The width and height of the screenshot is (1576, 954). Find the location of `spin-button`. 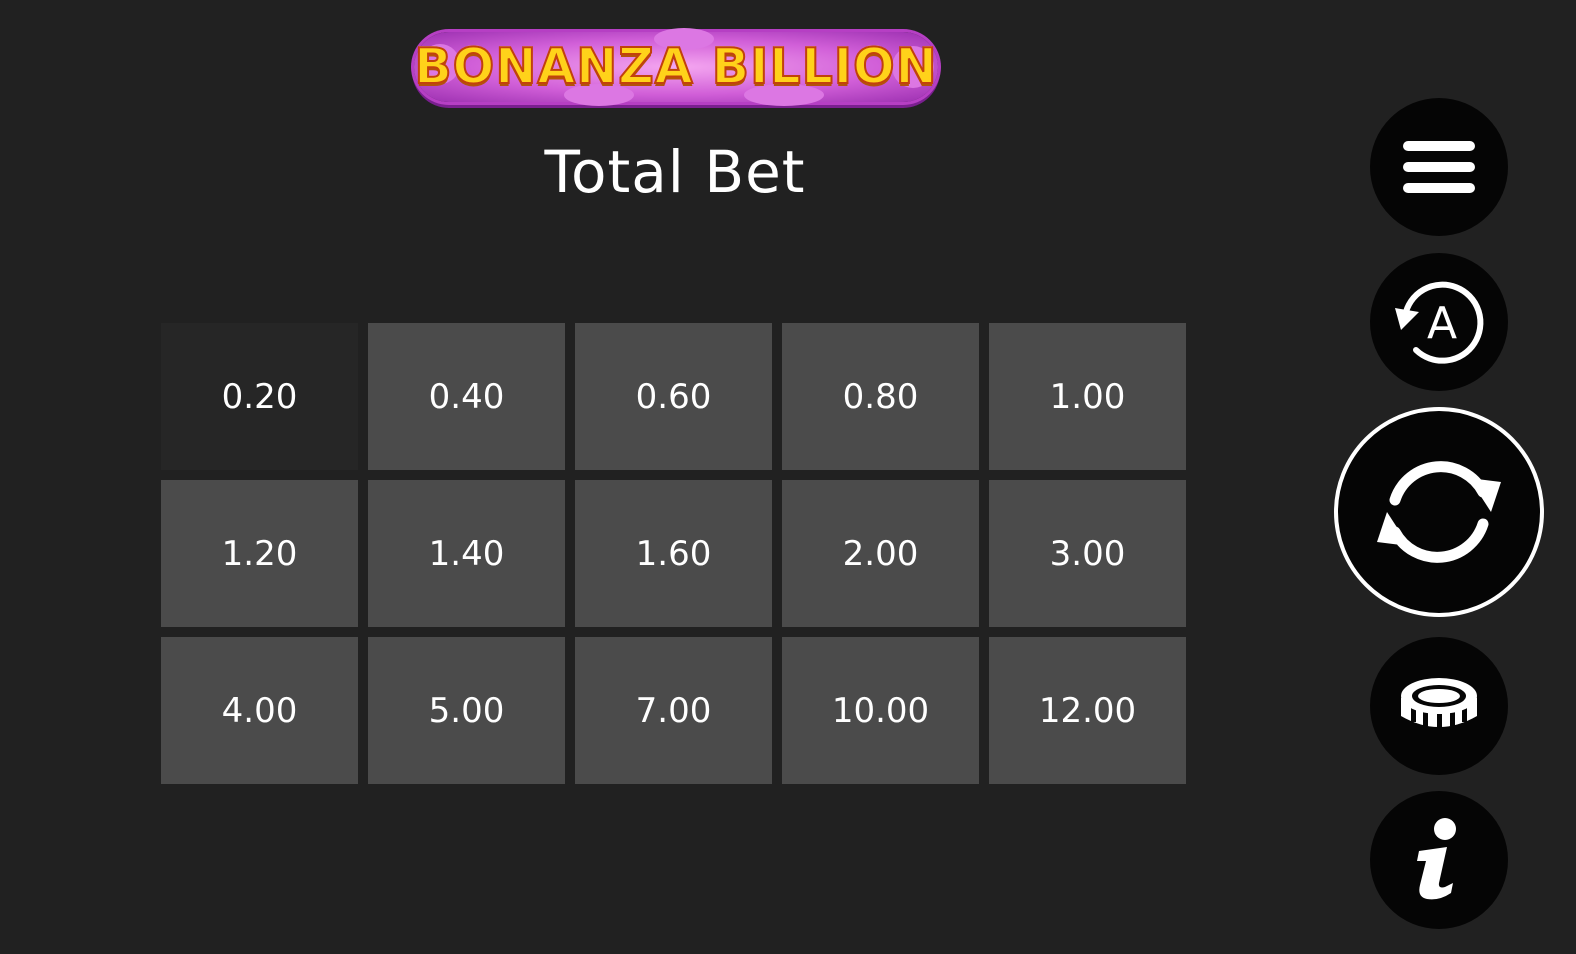

spin-button is located at coordinates (1439, 512).